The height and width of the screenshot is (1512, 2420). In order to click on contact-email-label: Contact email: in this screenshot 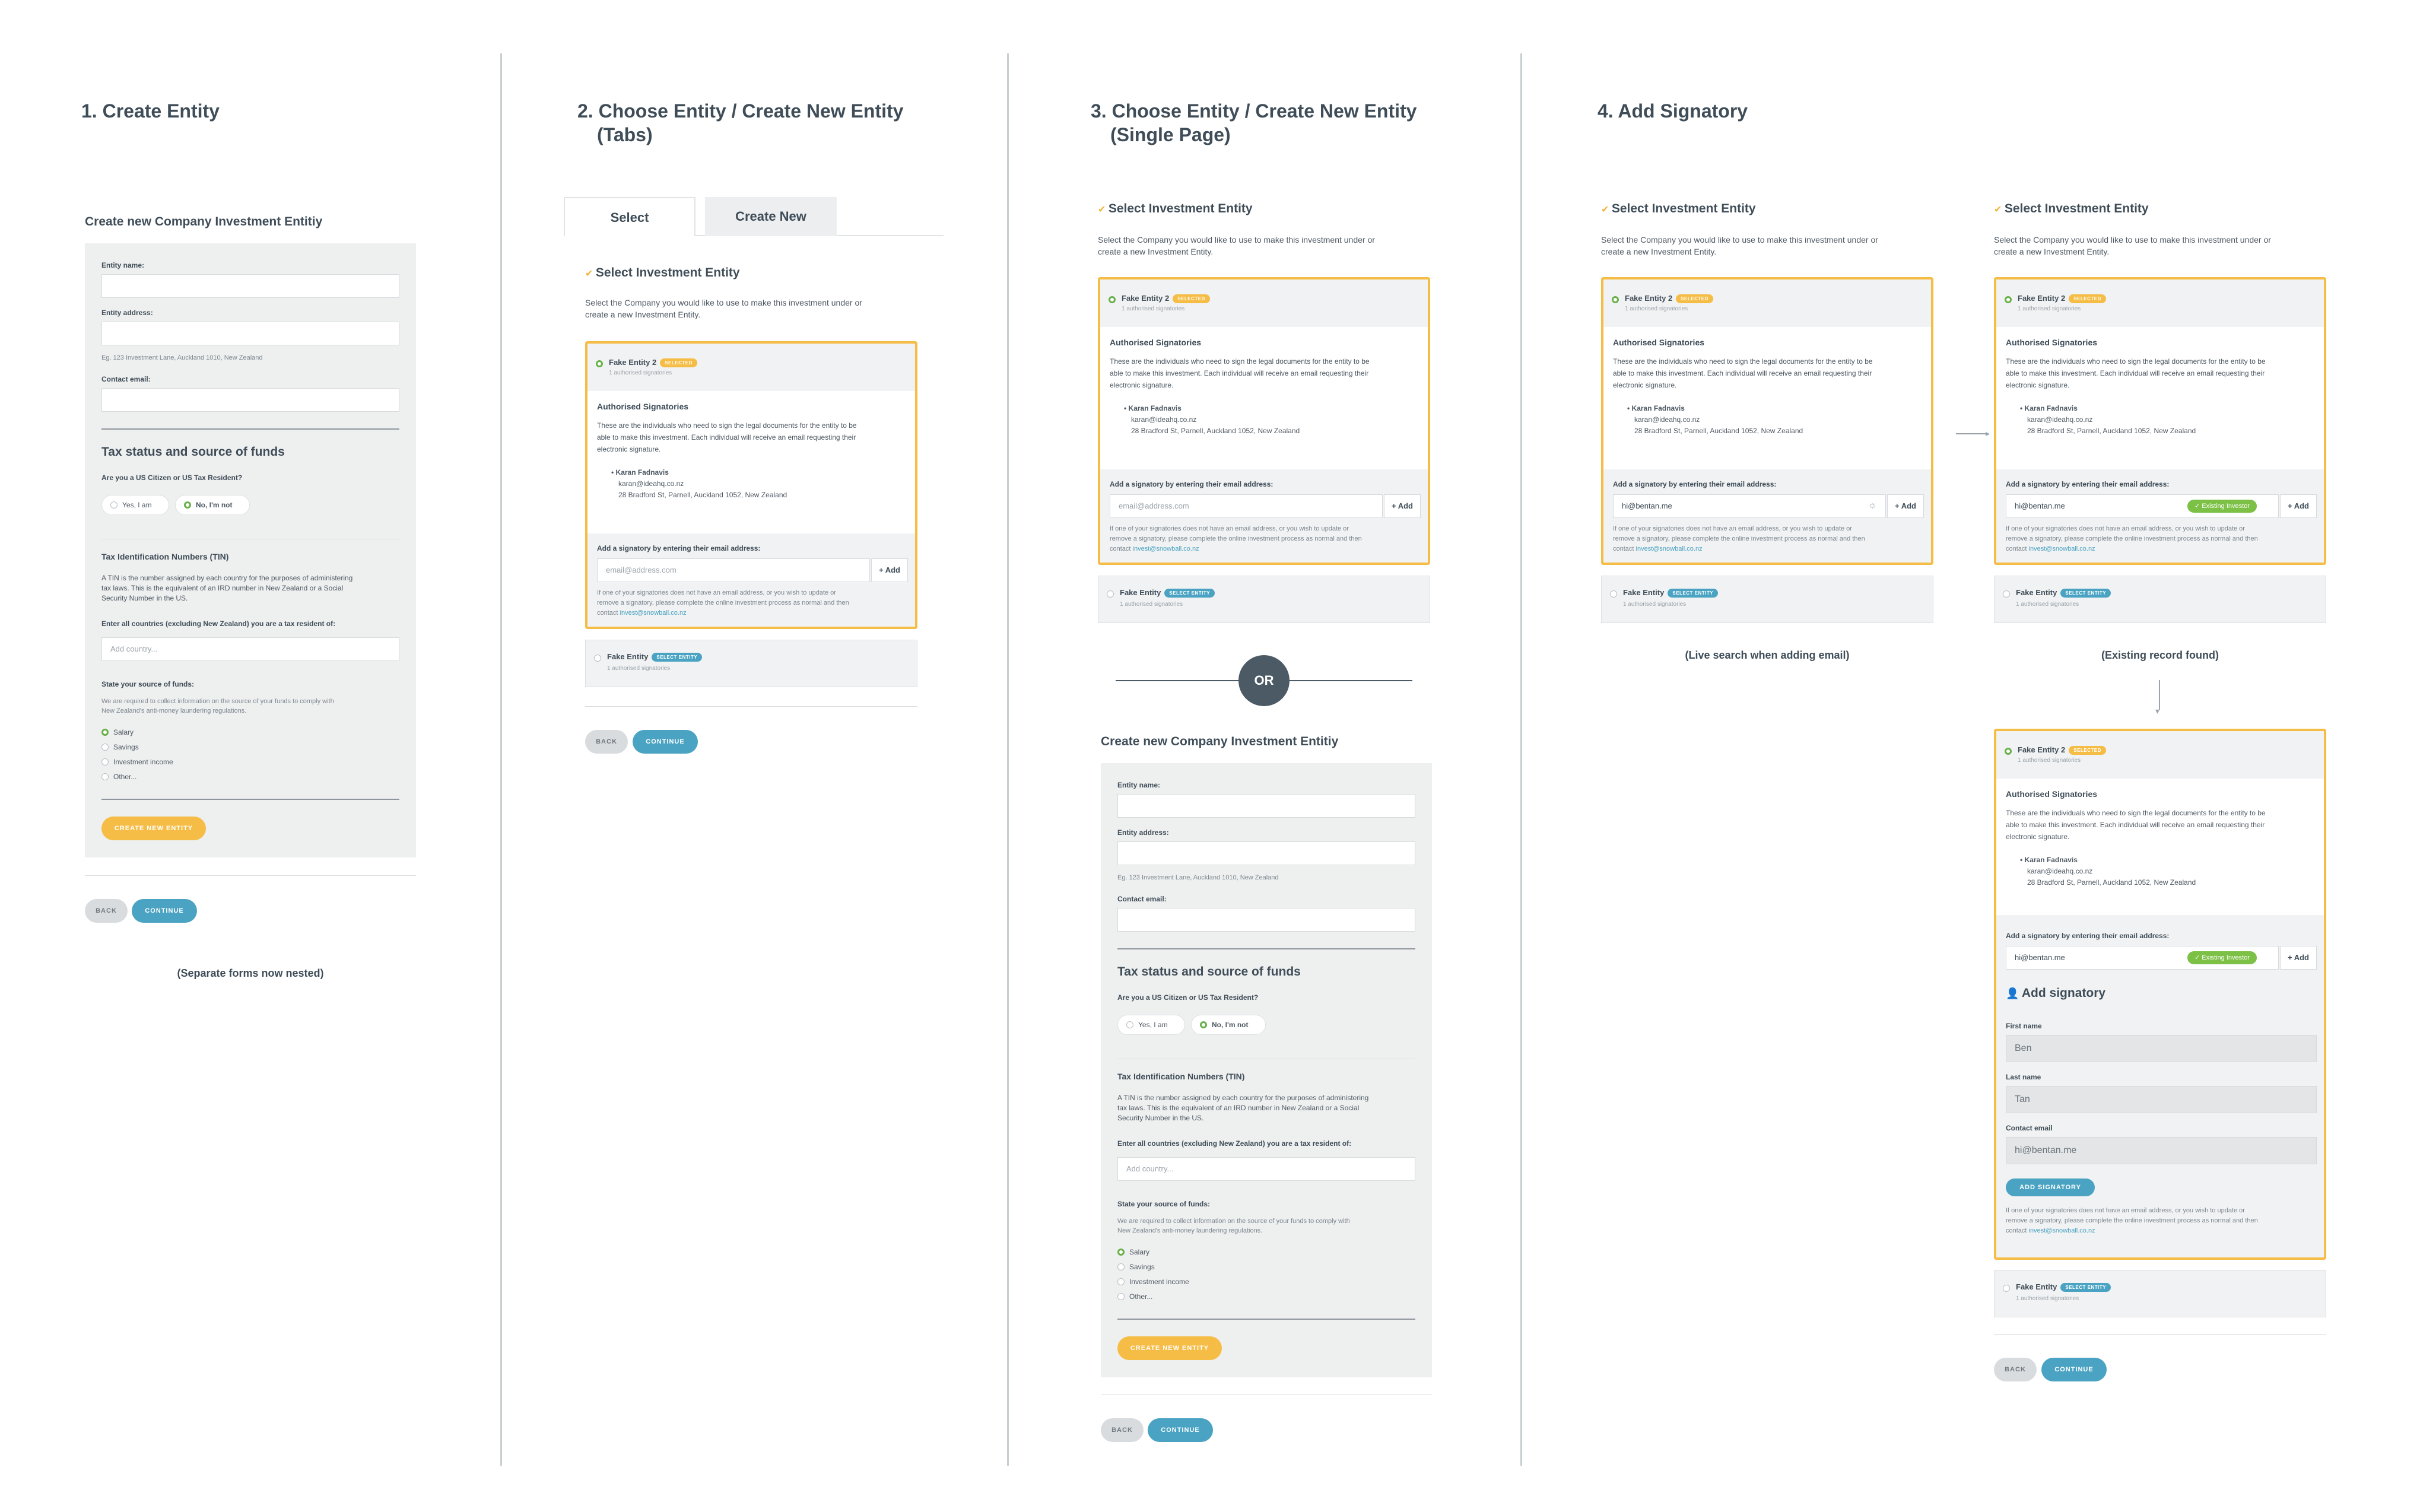, I will do `click(126, 379)`.